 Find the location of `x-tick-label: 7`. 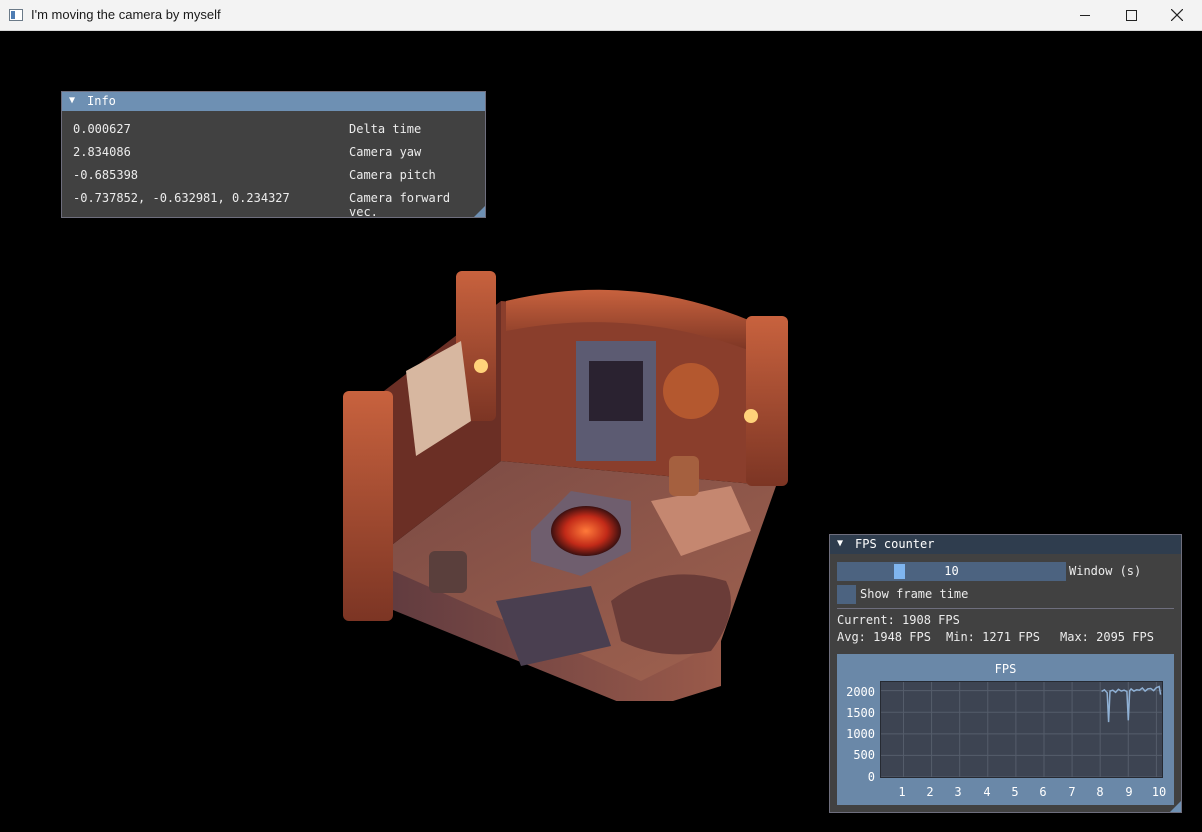

x-tick-label: 7 is located at coordinates (1072, 792).